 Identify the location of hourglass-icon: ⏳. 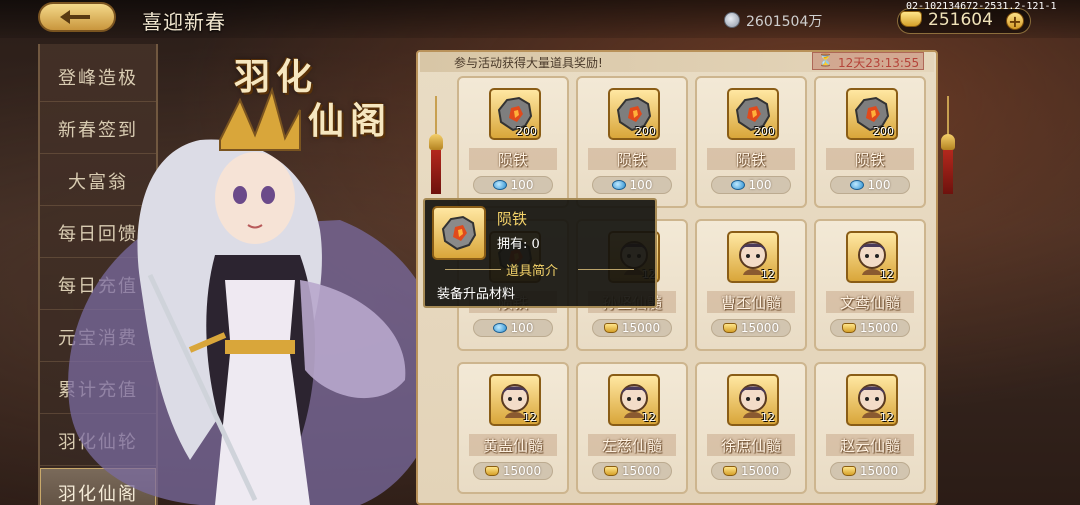
(825, 60).